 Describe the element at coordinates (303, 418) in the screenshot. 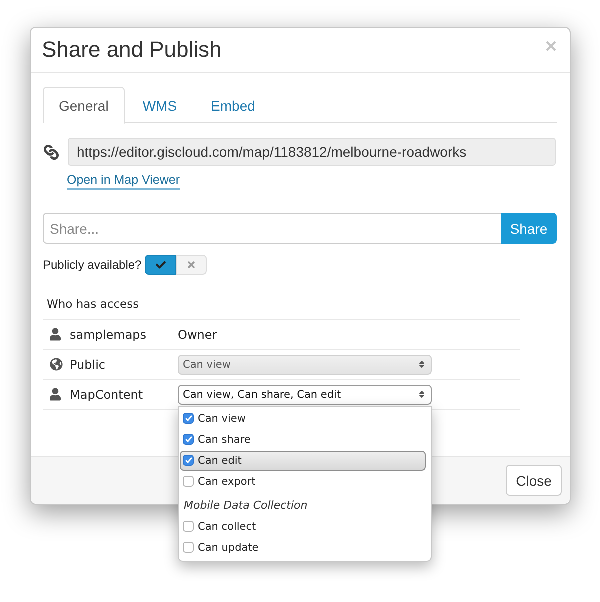

I see `dropdown-option: Can view` at that location.